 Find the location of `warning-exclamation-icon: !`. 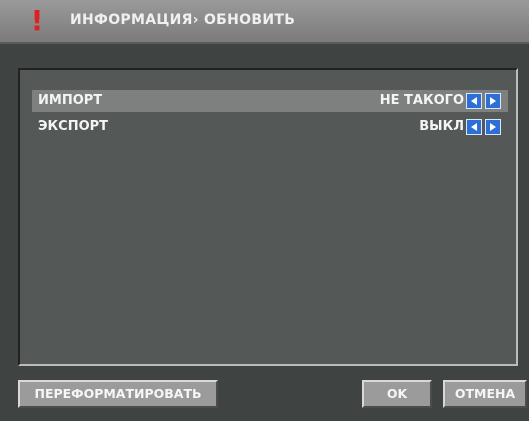

warning-exclamation-icon: ! is located at coordinates (37, 20).